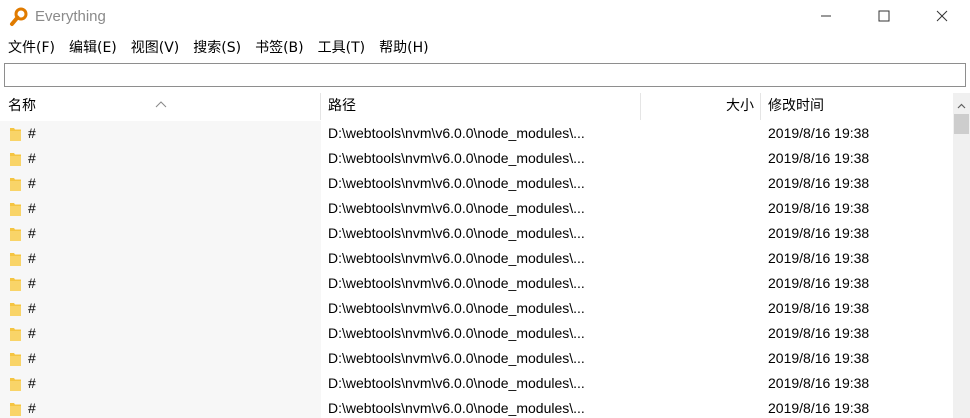 Image resolution: width=970 pixels, height=418 pixels. I want to click on minimize-button, so click(826, 16).